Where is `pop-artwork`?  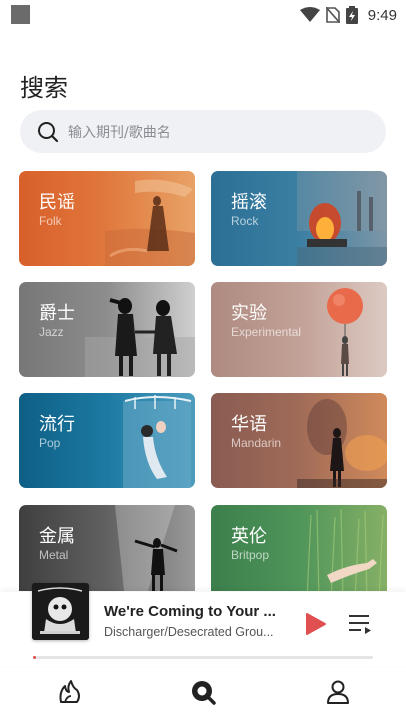 pop-artwork is located at coordinates (157, 441).